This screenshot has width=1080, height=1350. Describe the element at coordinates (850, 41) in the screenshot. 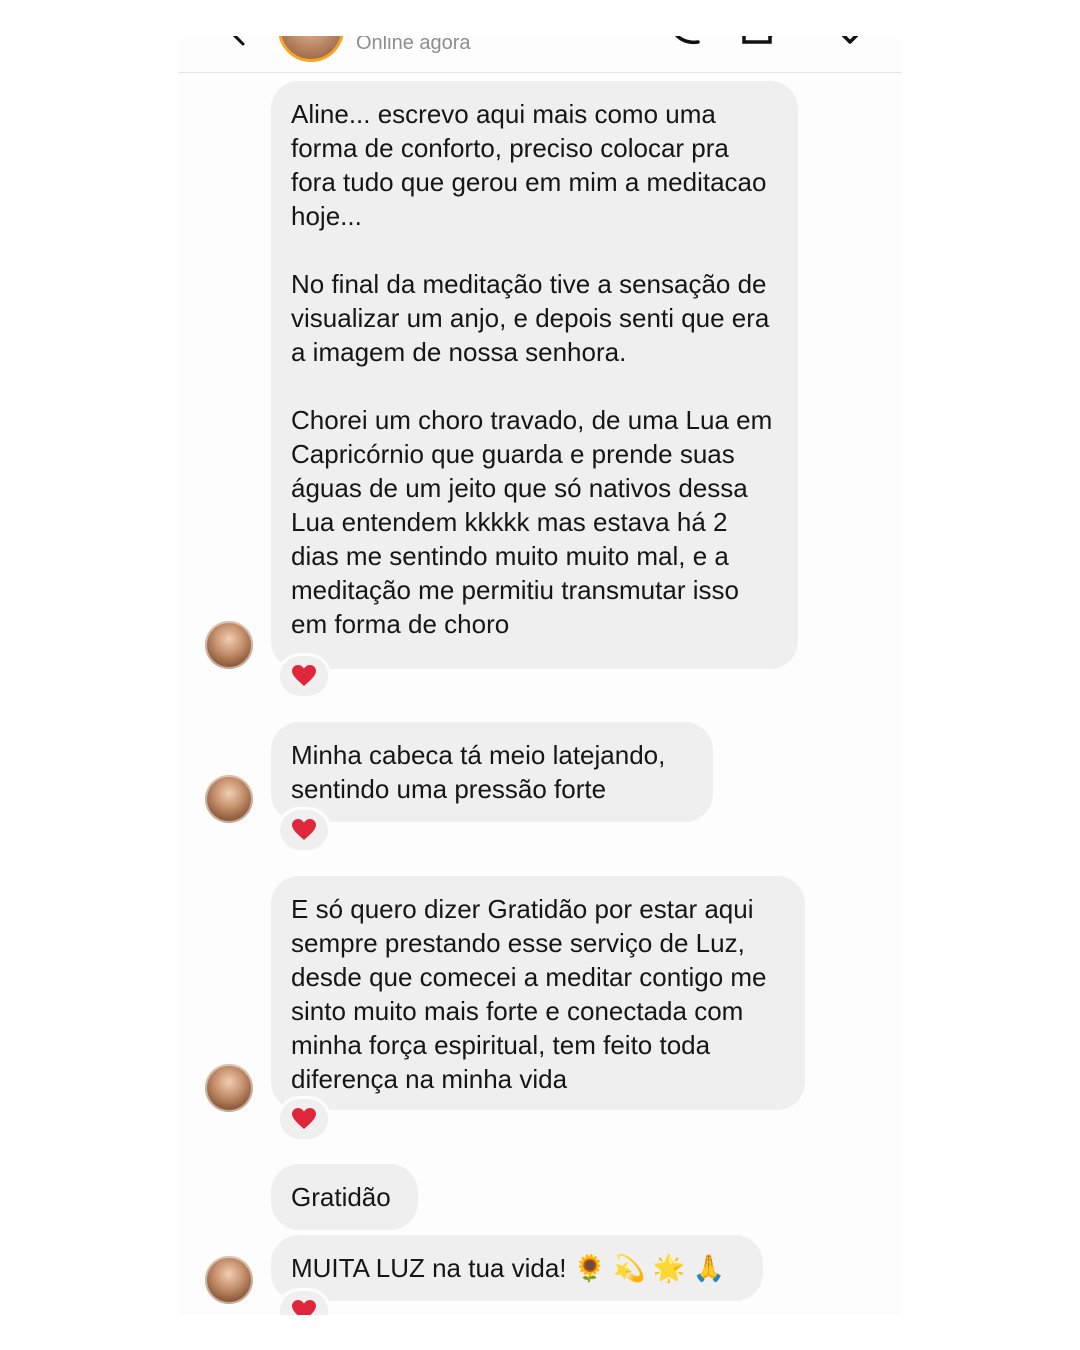

I see `info-icon` at that location.